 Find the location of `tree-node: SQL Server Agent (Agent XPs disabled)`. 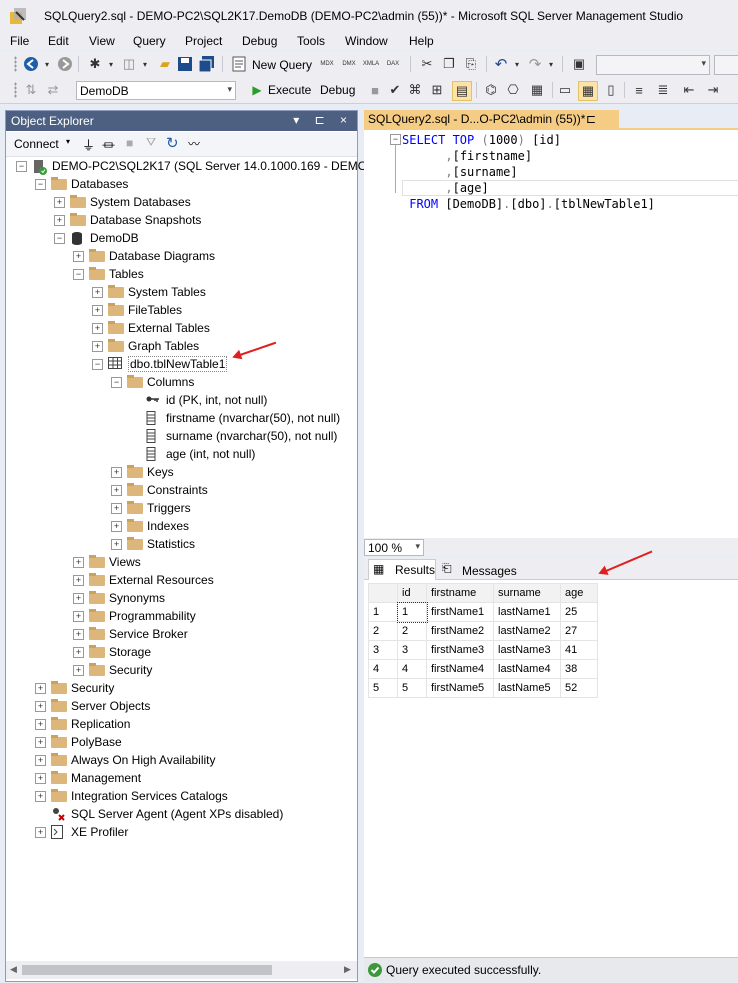

tree-node: SQL Server Agent (Agent XPs disabled) is located at coordinates (181, 814).